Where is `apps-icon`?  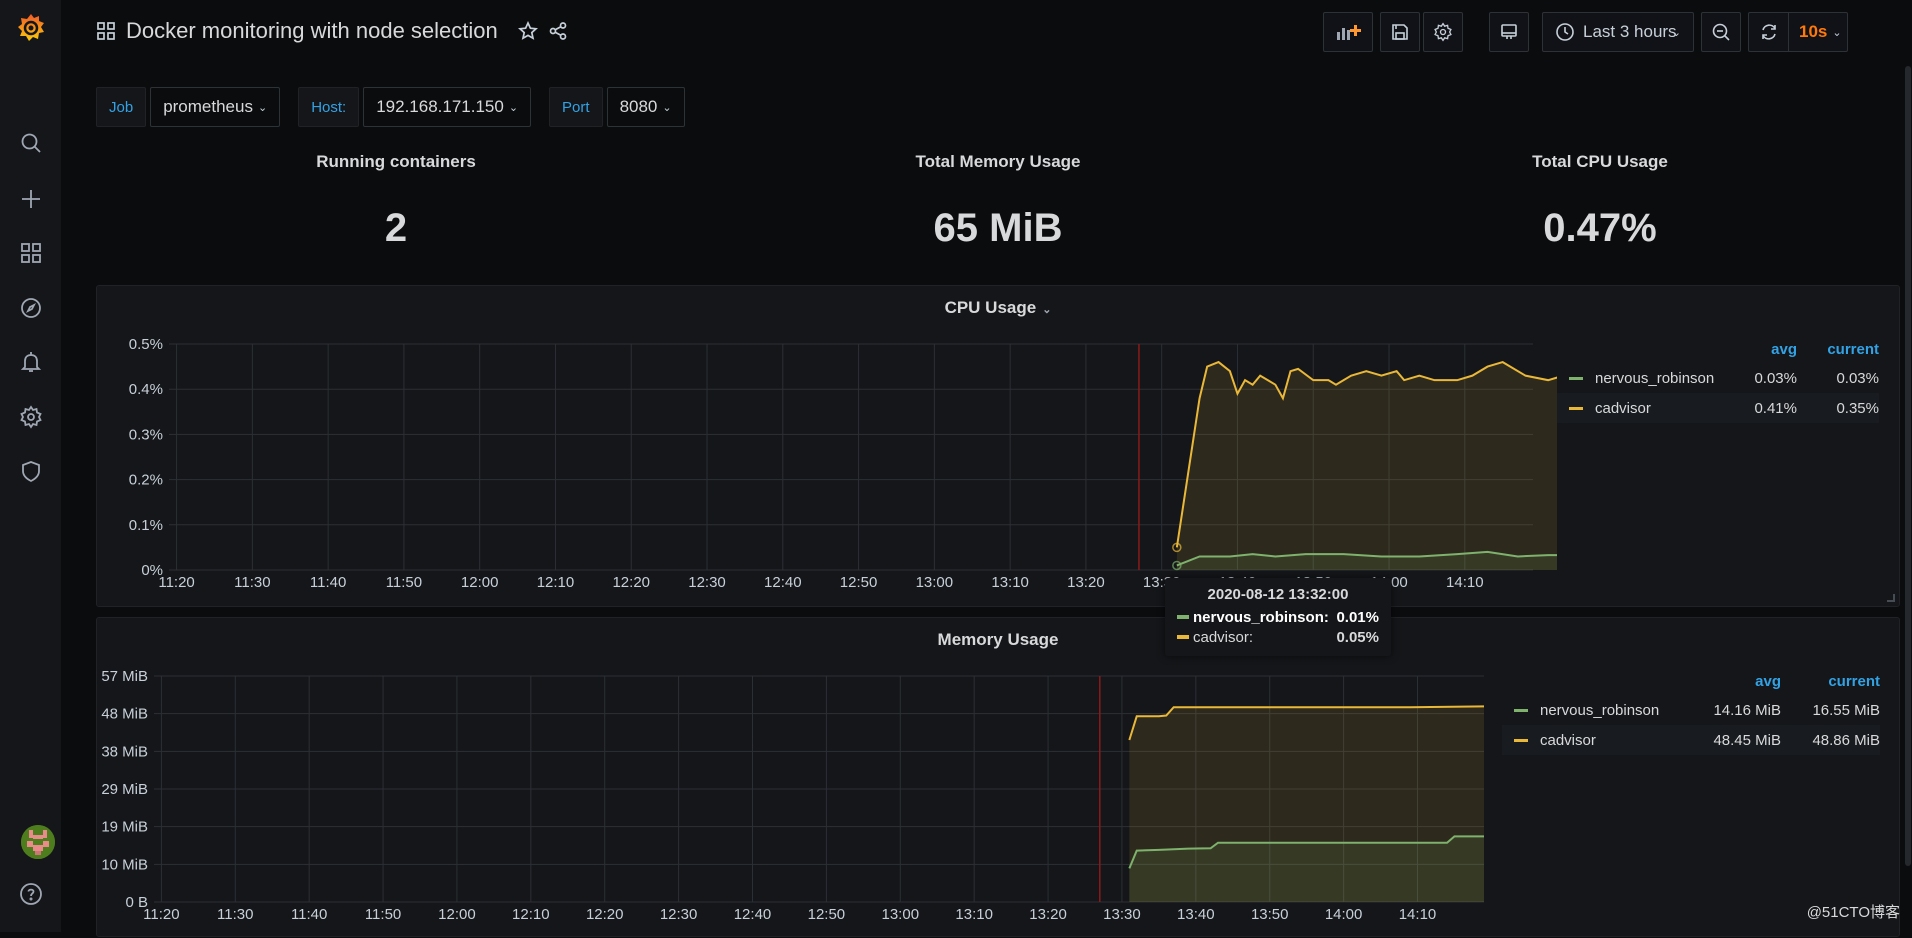 apps-icon is located at coordinates (31, 253).